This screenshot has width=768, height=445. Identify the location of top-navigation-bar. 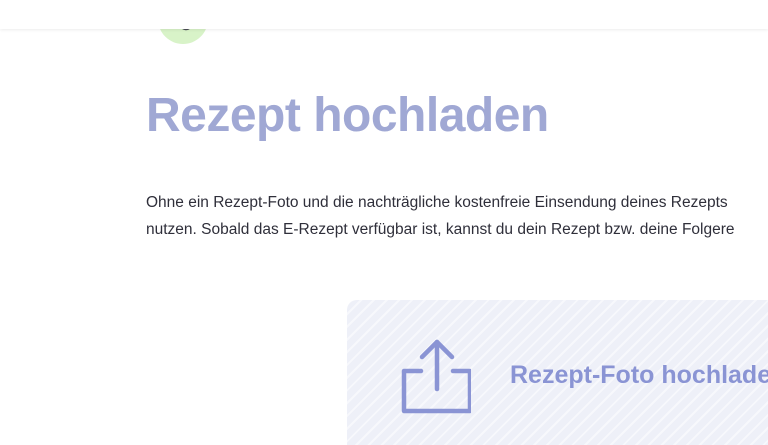
(384, 14).